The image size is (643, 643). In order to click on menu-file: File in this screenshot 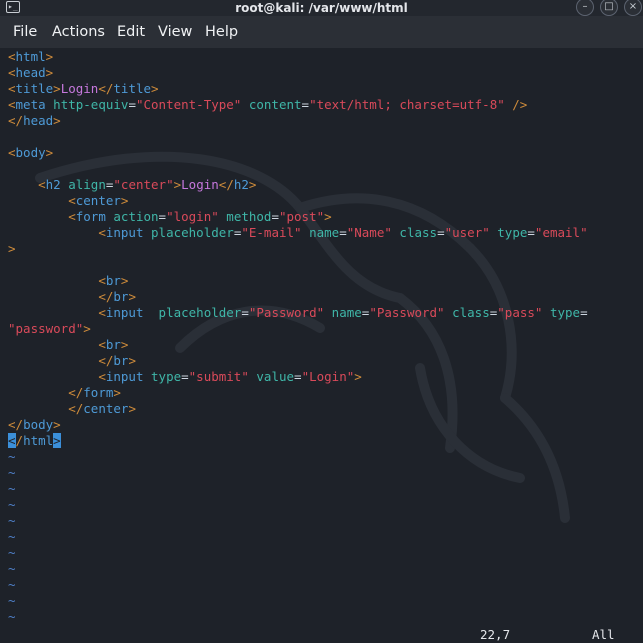, I will do `click(25, 32)`.